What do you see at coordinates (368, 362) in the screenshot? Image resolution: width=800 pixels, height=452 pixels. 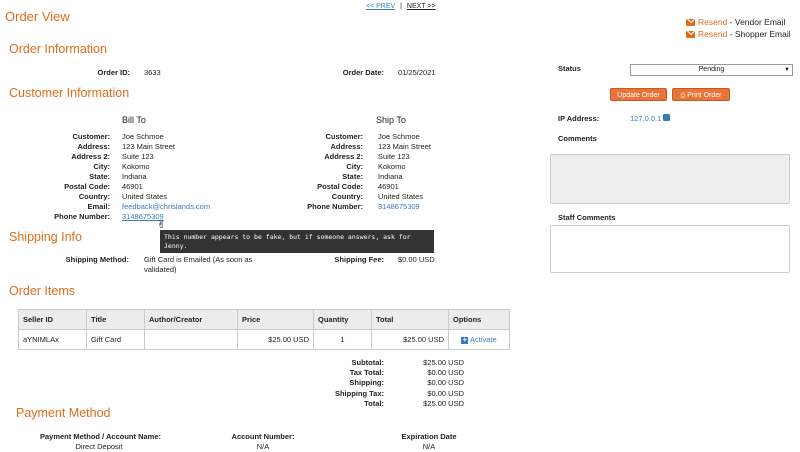 I see `subtotal-label: Subtotal:` at bounding box center [368, 362].